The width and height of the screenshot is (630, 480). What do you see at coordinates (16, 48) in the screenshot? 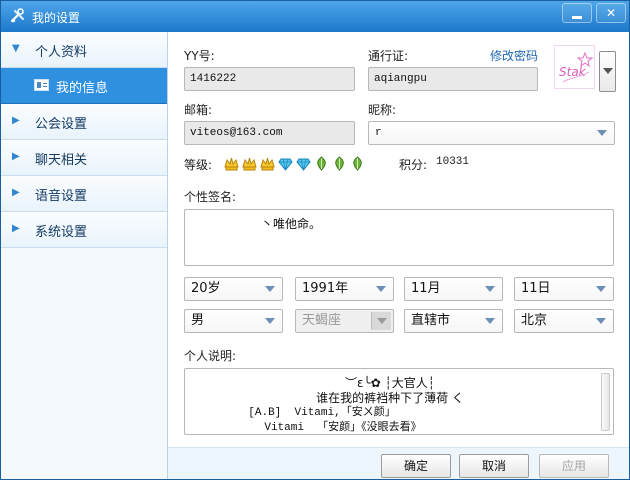
I see `triangle-down-icon: ▼` at bounding box center [16, 48].